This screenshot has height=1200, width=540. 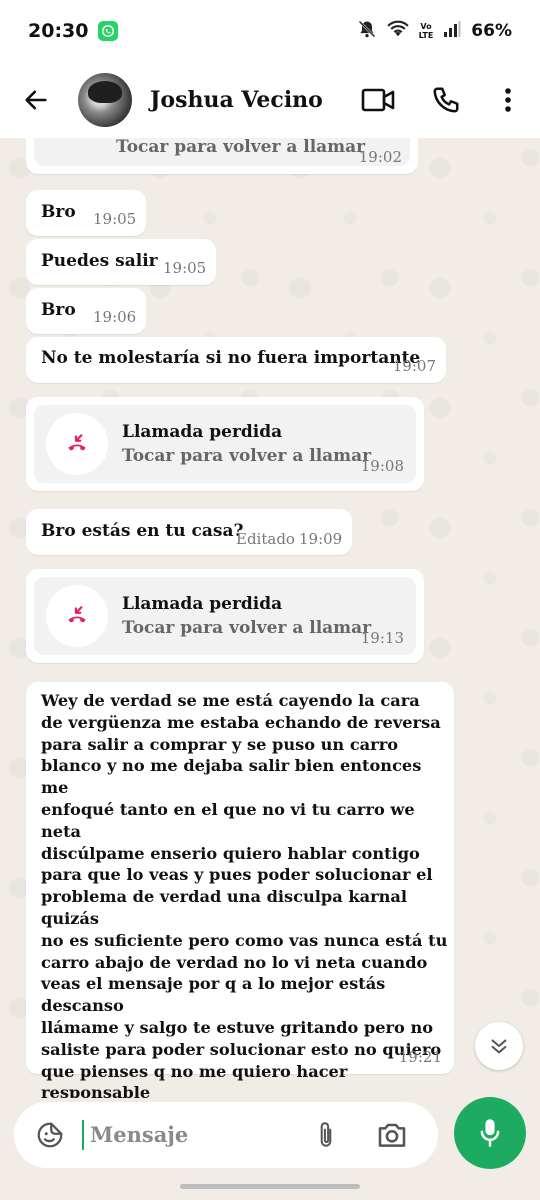 I want to click on sticker-button, so click(x=50, y=1135).